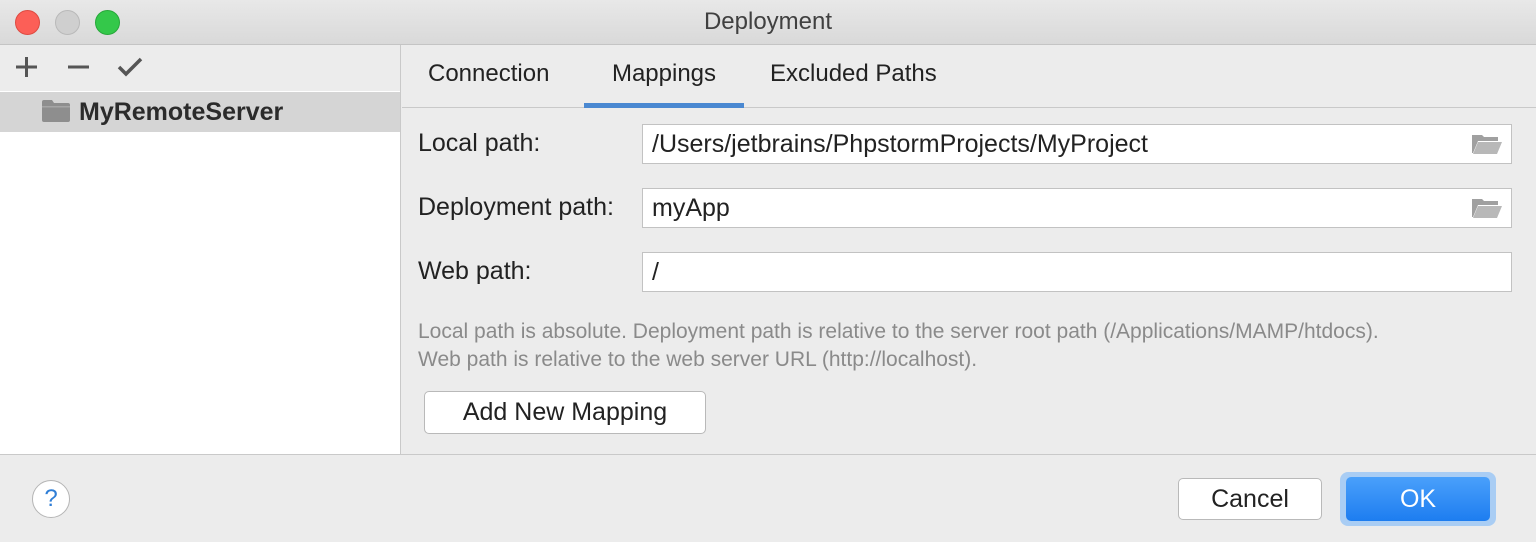  I want to click on tab-mappings: Mappings, so click(664, 76).